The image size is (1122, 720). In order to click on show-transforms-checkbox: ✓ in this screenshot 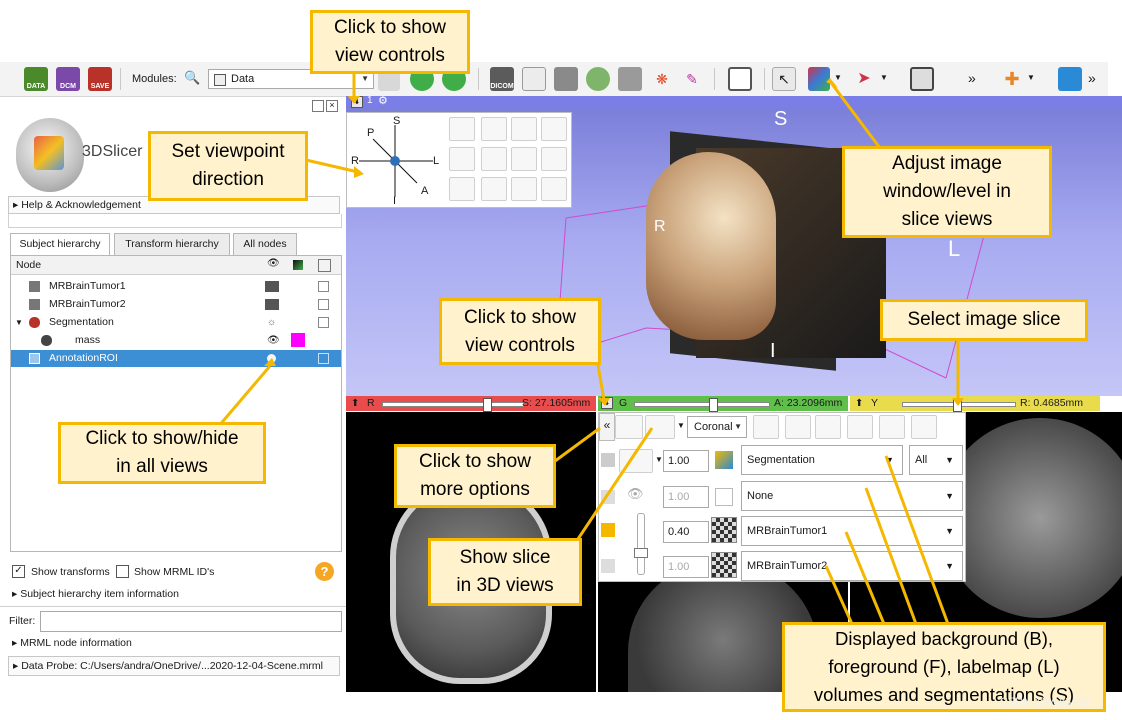, I will do `click(18, 571)`.